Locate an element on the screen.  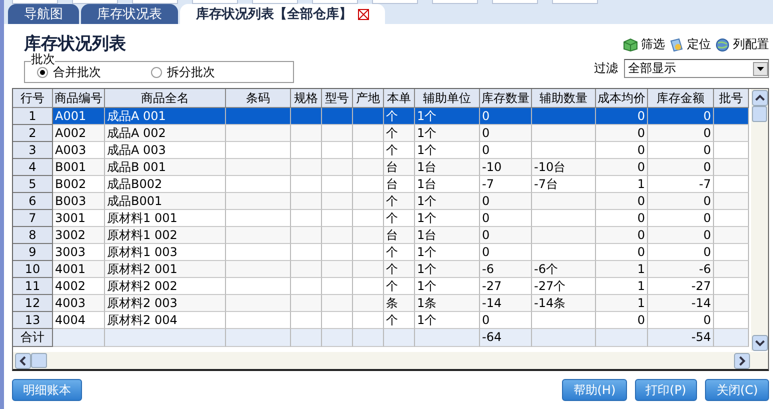
total-cell is located at coordinates (79, 338).